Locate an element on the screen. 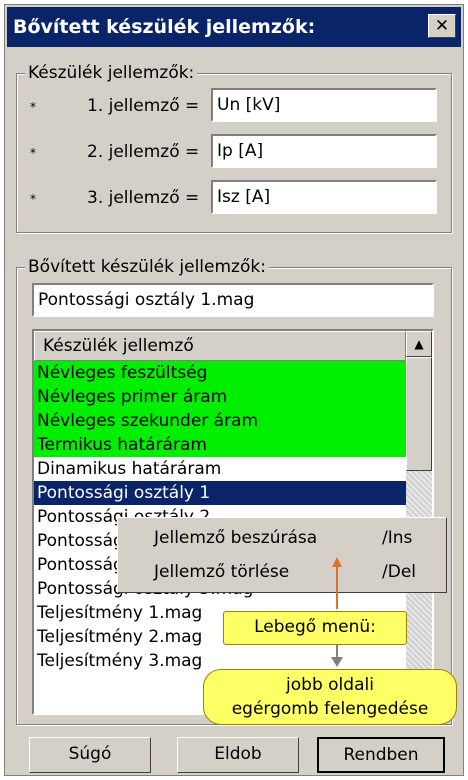  help-button: Súgó is located at coordinates (90, 755).